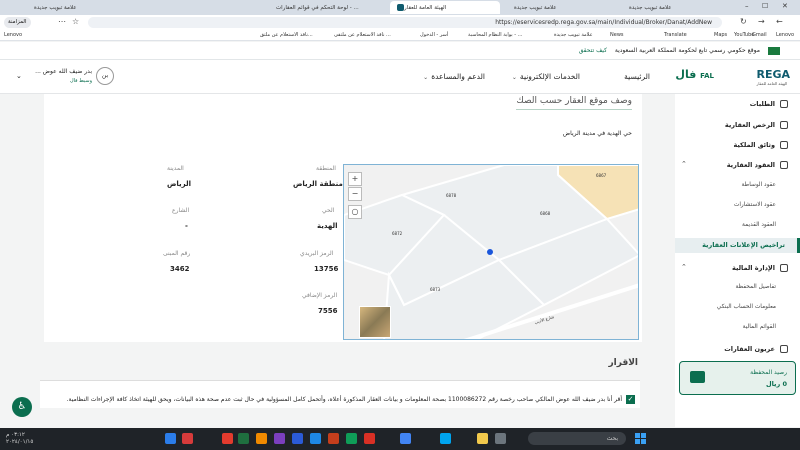 This screenshot has width=800, height=450. What do you see at coordinates (445, 7) in the screenshot?
I see `browser-tab-active: الهيئة العامة للعقار` at bounding box center [445, 7].